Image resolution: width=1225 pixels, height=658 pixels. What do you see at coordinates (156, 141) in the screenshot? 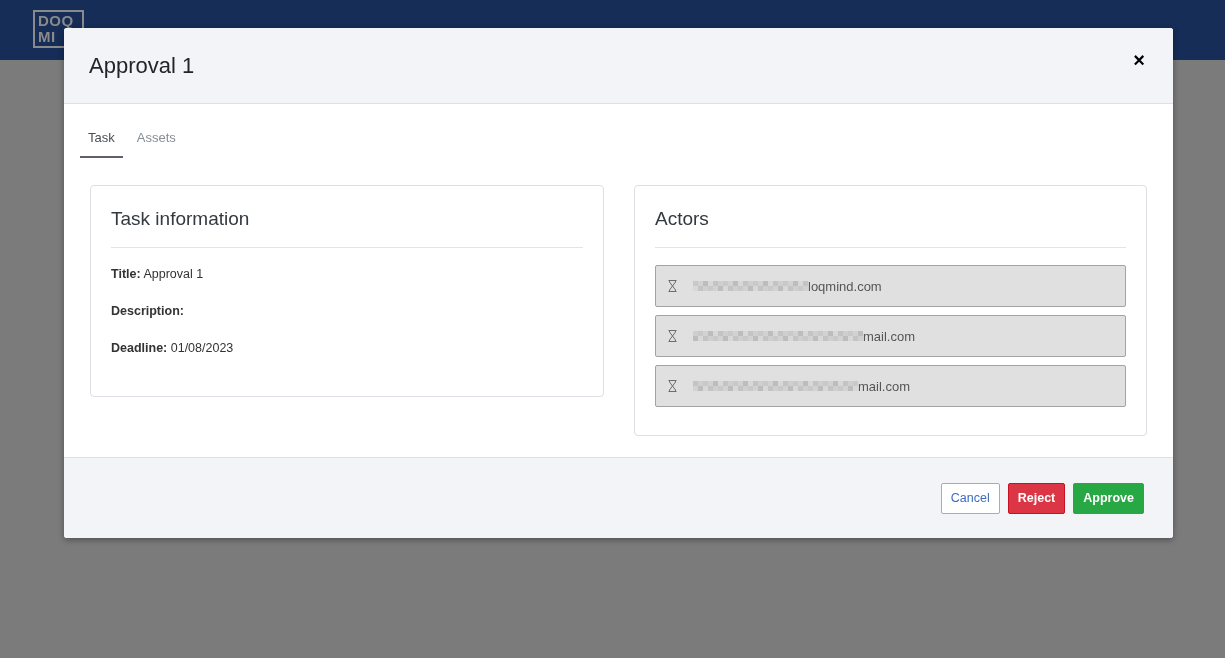
I see `tab: Assets` at bounding box center [156, 141].